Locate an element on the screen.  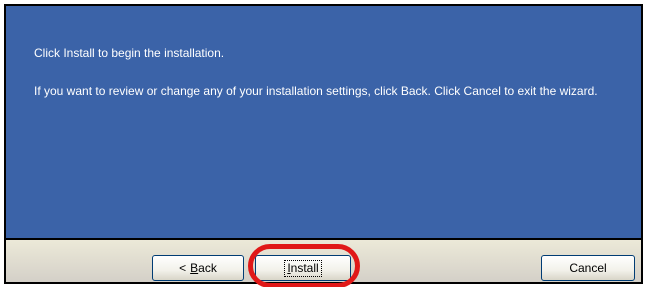
back-mnemonic: B is located at coordinates (194, 268).